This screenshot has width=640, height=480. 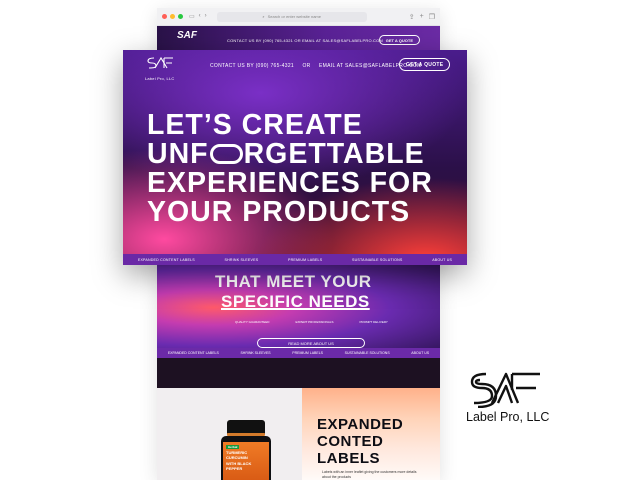 I want to click on hero-line-2: SPECIFIC NEEDS, so click(x=295, y=301).